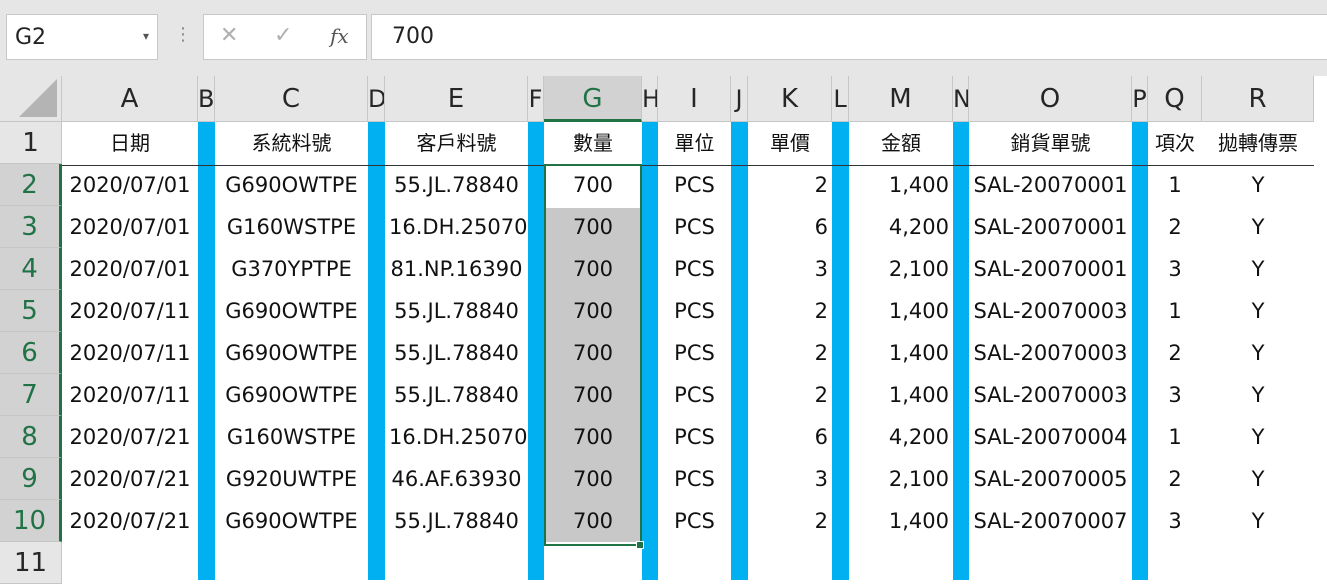 Image resolution: width=1327 pixels, height=584 pixels. I want to click on cell-k4: 3, so click(790, 269).